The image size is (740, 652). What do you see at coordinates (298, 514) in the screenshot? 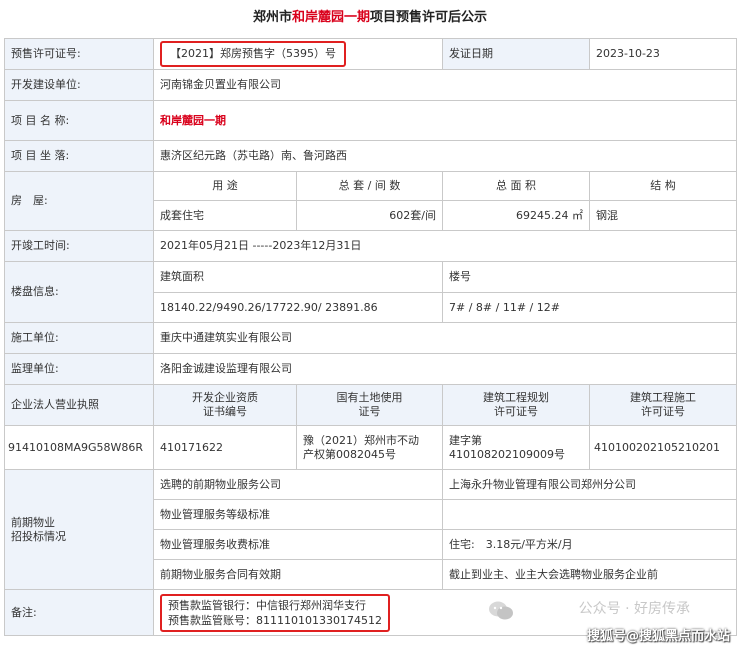
I see `property-item-label: 物业管理服务等级标准` at bounding box center [298, 514].